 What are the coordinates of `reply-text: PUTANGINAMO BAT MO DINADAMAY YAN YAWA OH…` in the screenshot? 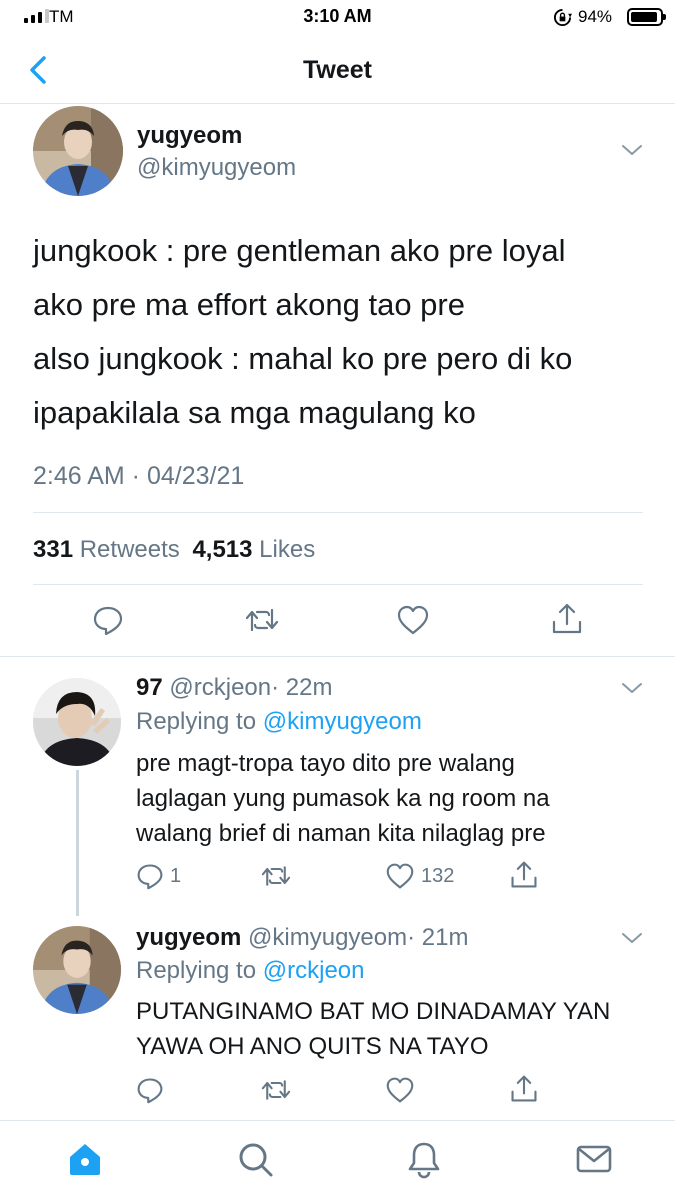 It's located at (373, 1029).